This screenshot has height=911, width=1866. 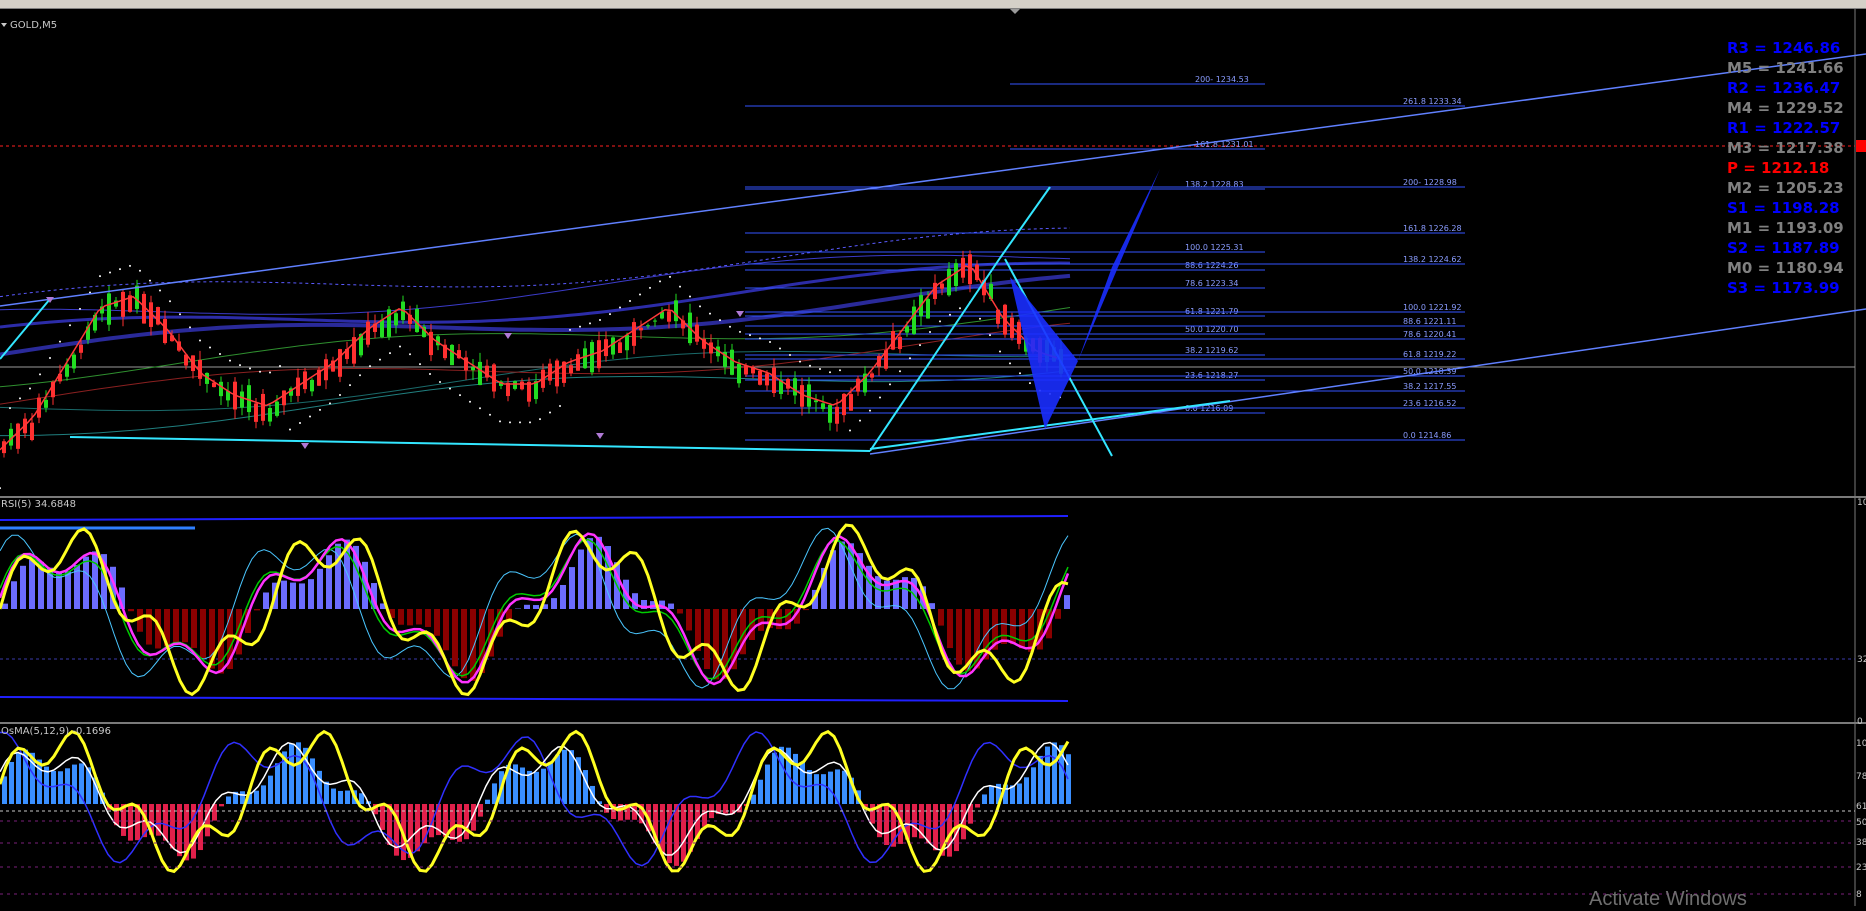 I want to click on axis-tick-label: 8, so click(x=1859, y=895).